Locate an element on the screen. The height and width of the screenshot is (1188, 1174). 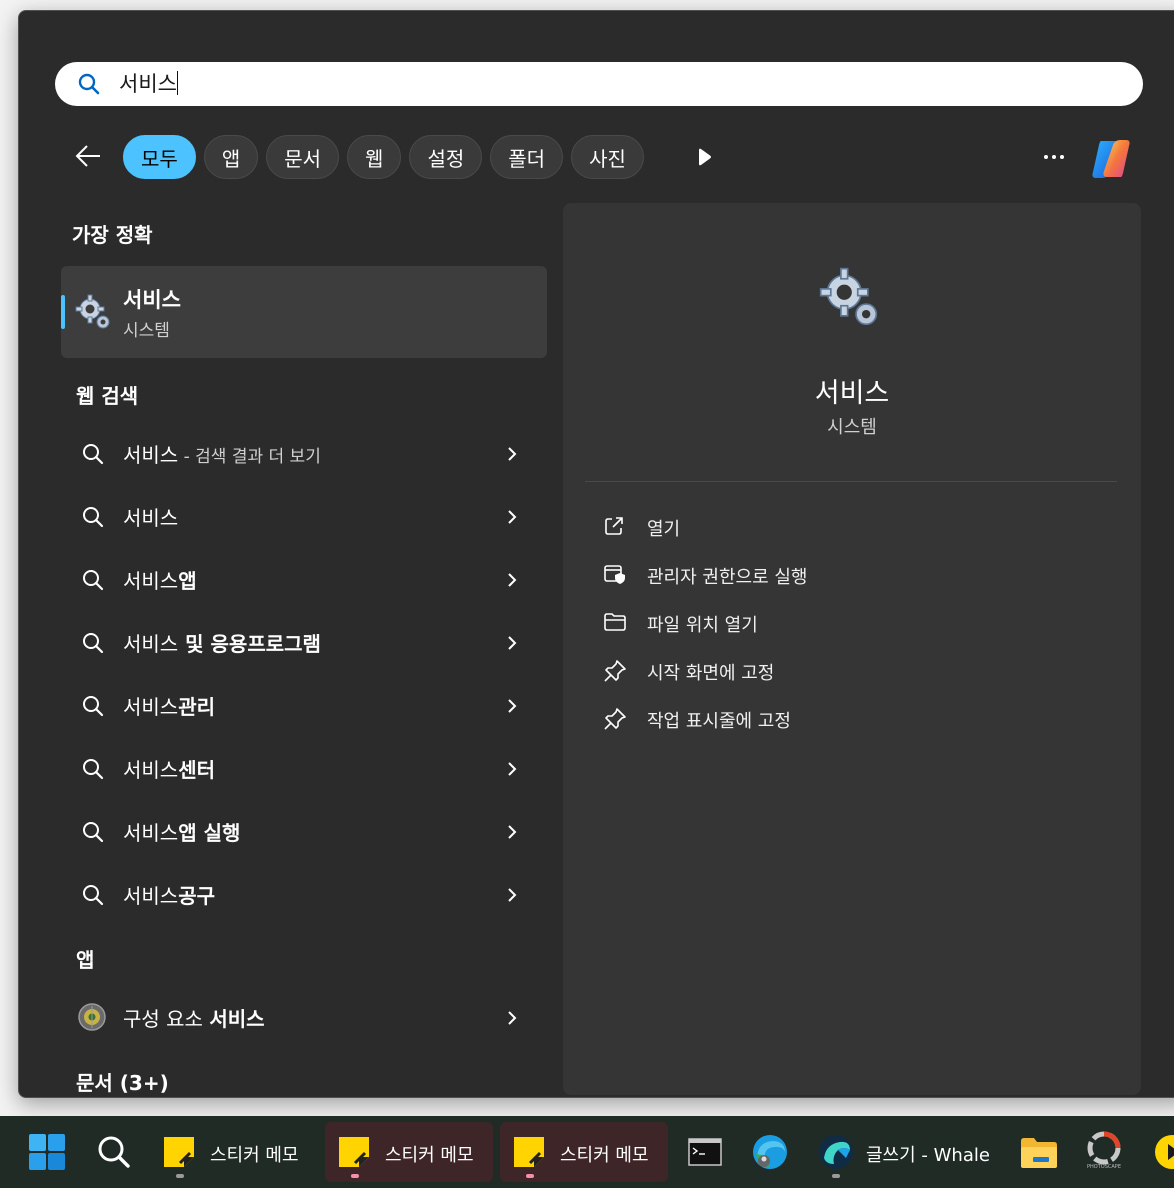
web-result-label: 서비스센터 is located at coordinates (169, 770).